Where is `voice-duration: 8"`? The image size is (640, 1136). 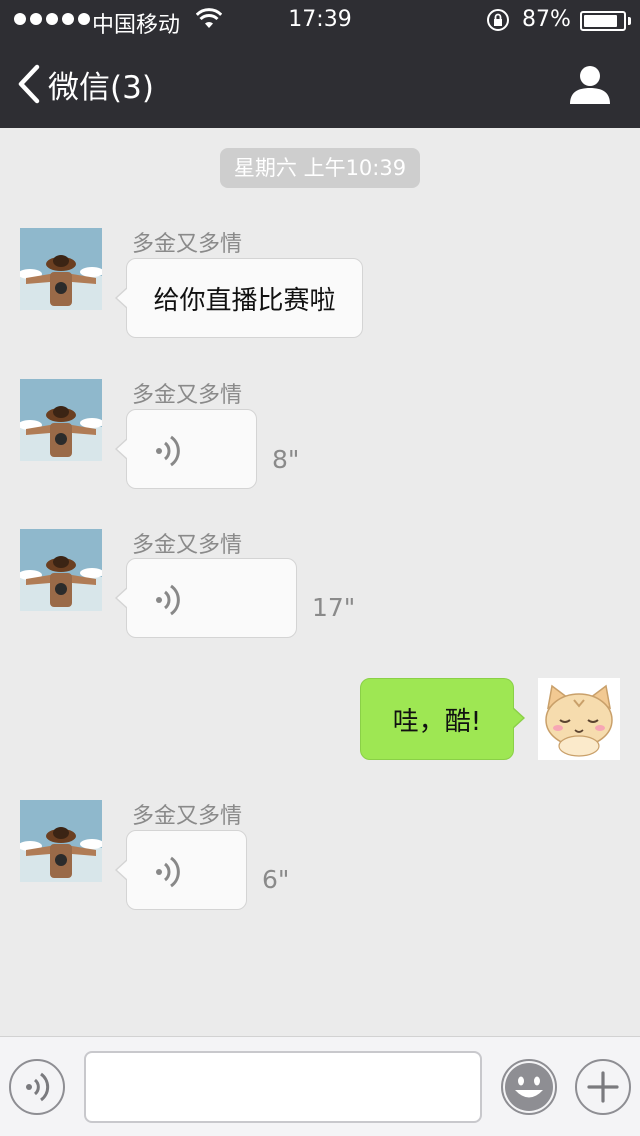 voice-duration: 8" is located at coordinates (286, 459).